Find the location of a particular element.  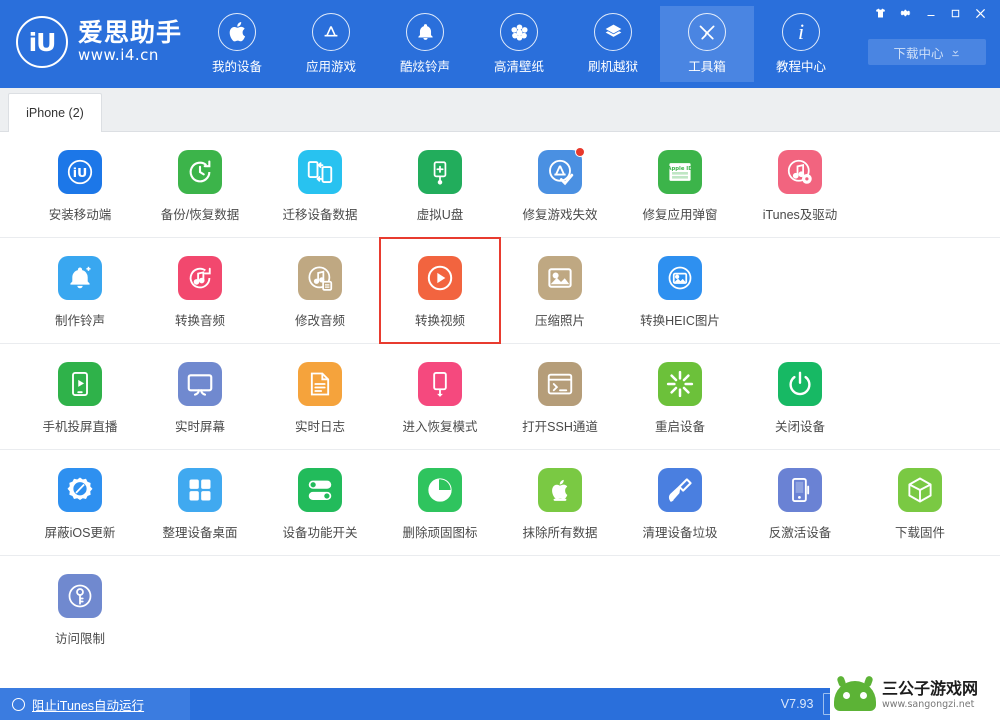

tool-virtual-udisk: 虚拟U盘 is located at coordinates (440, 184).